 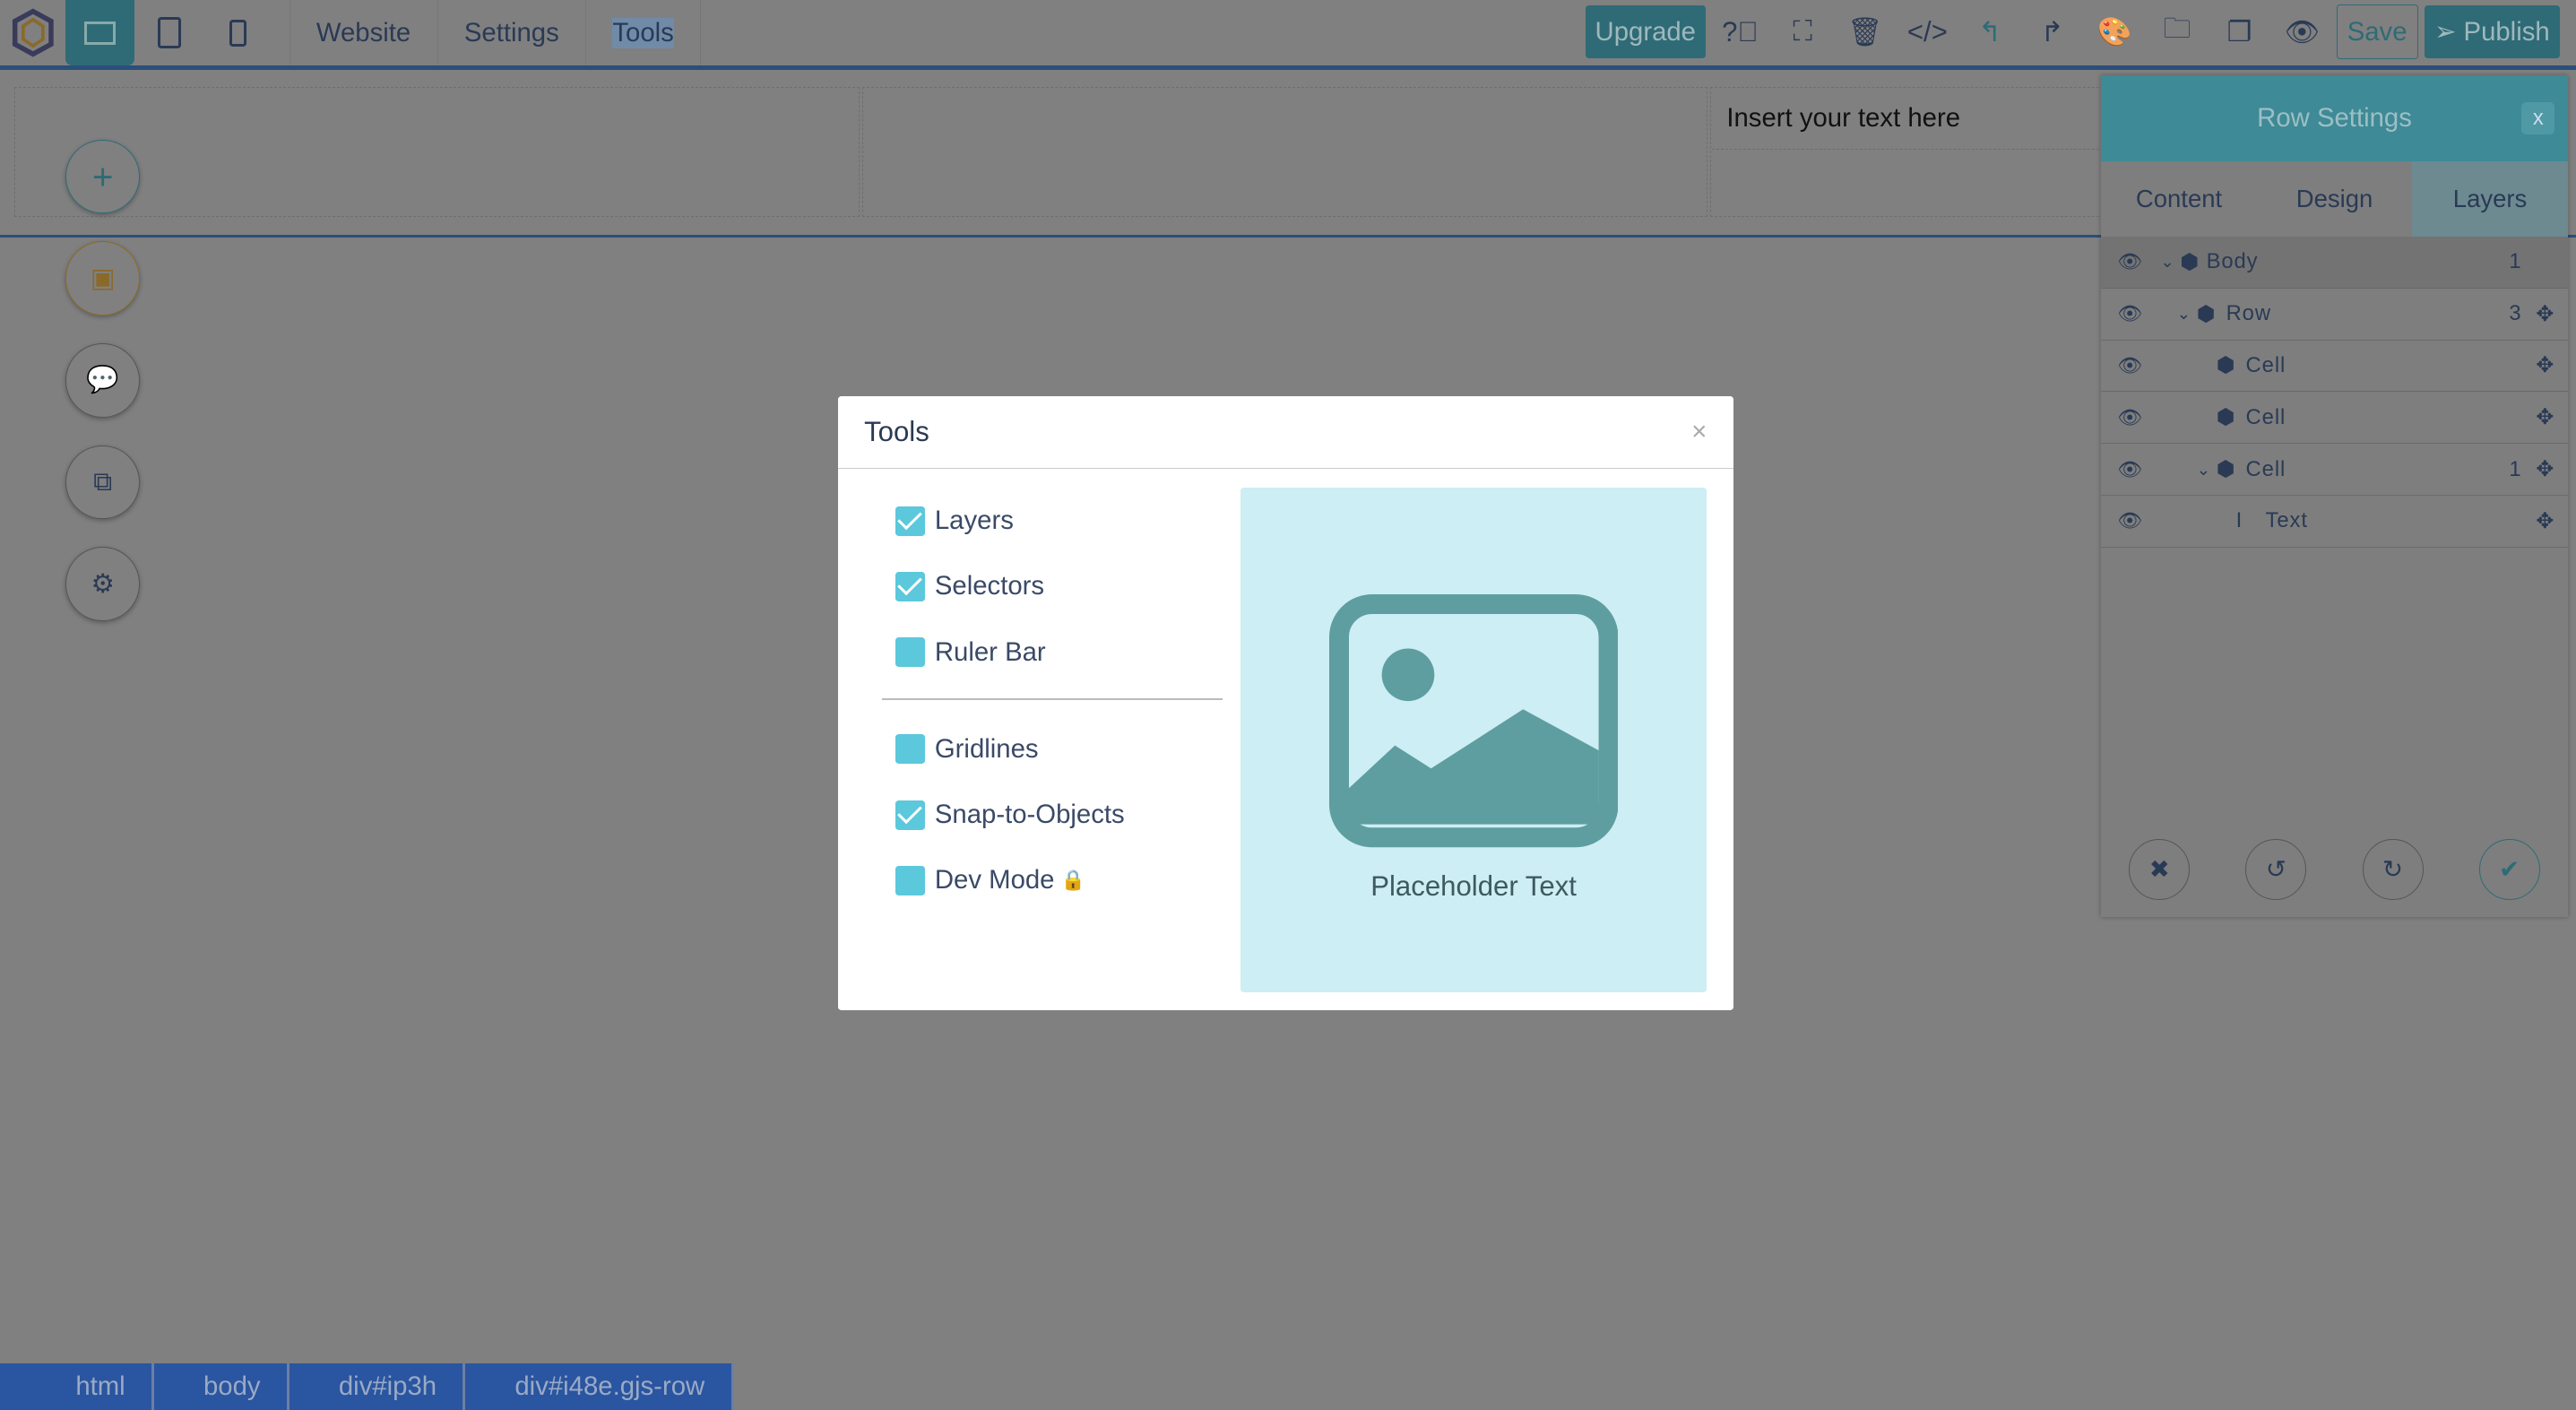 I want to click on comments-button: 💬, so click(x=102, y=380).